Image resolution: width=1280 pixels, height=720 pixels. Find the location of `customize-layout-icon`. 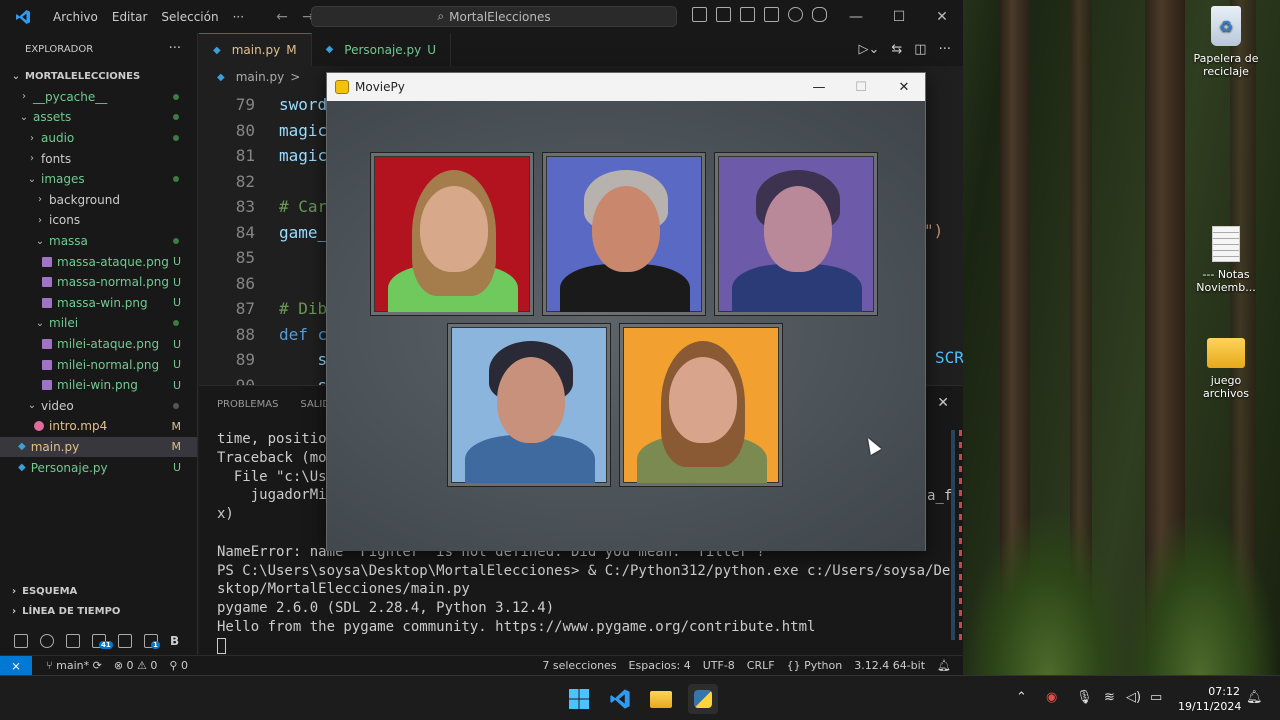

customize-layout-icon is located at coordinates (771, 14).